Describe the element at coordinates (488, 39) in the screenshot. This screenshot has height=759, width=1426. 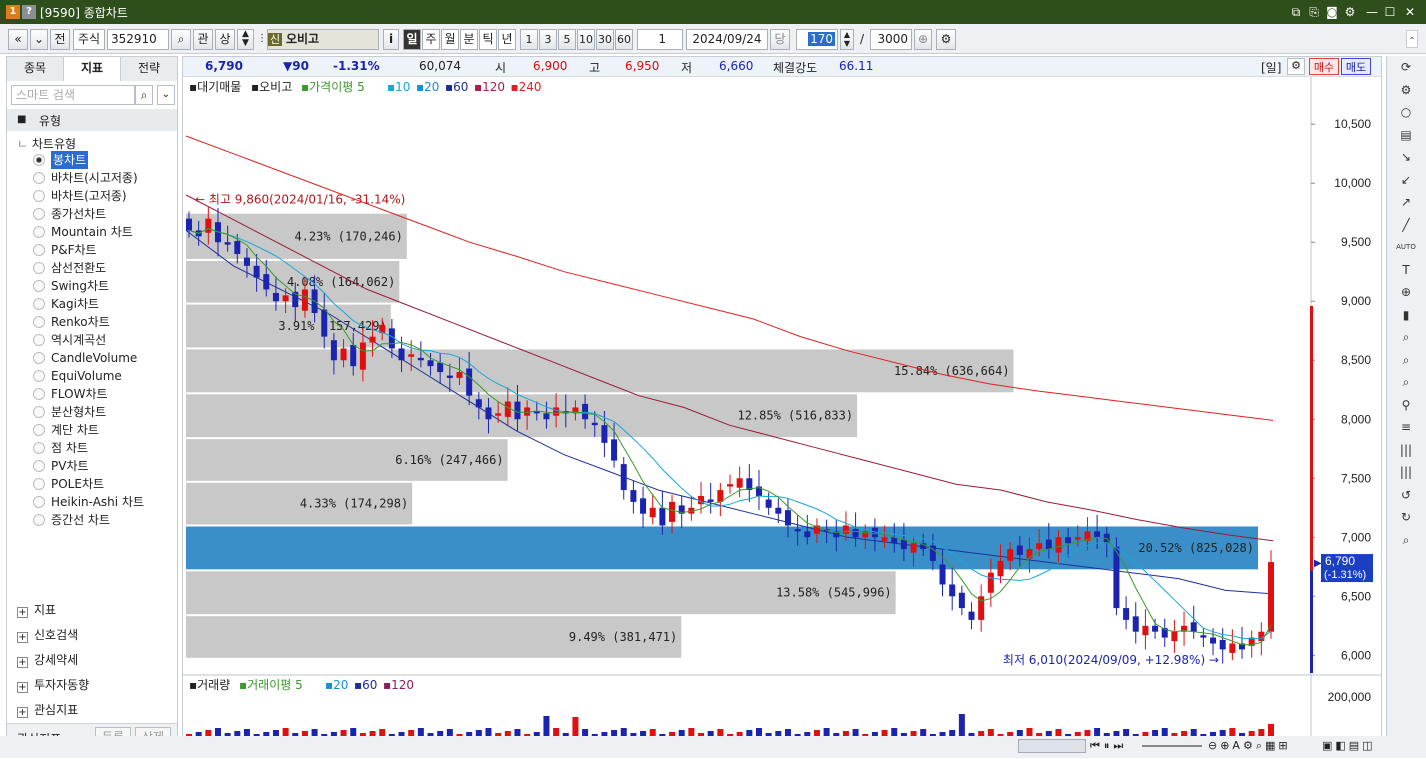
I see `period-tab-4: 틱` at that location.